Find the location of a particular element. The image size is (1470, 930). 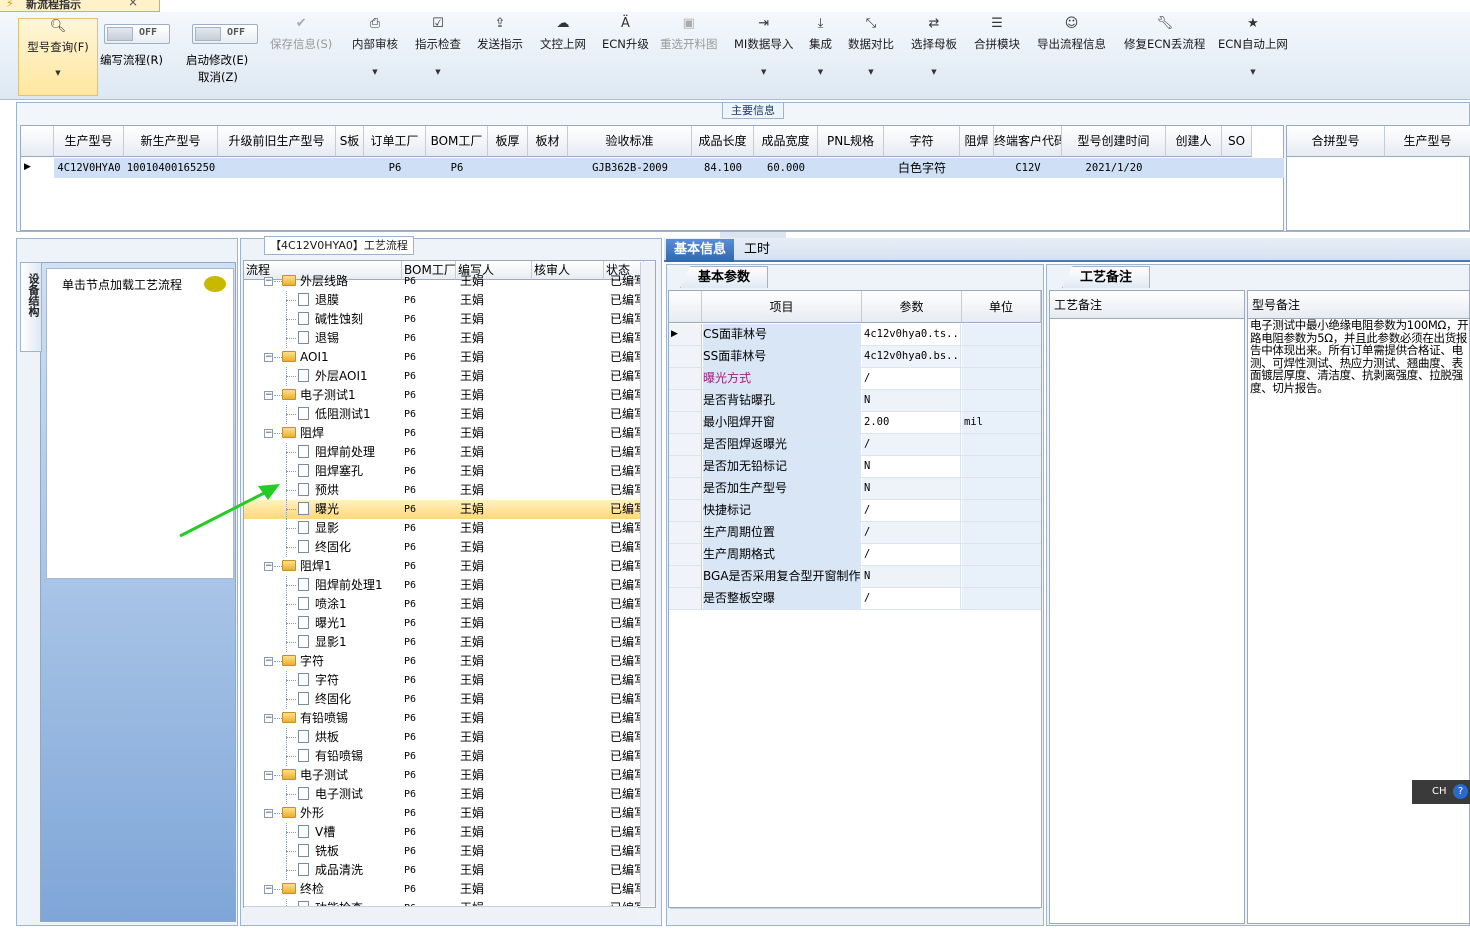

param-row: 最小阻焊开窗 2.00 mil is located at coordinates (855, 423).